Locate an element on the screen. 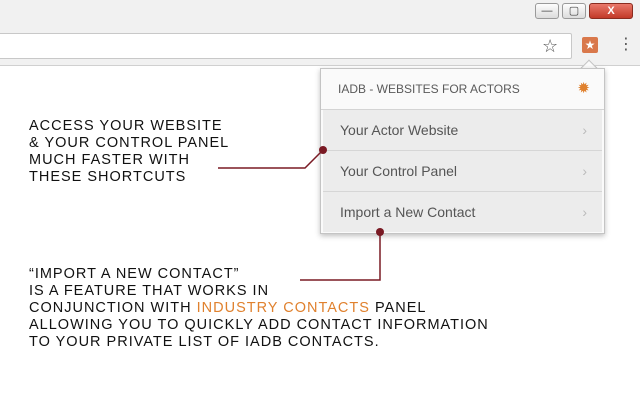  close-button: X is located at coordinates (611, 11).